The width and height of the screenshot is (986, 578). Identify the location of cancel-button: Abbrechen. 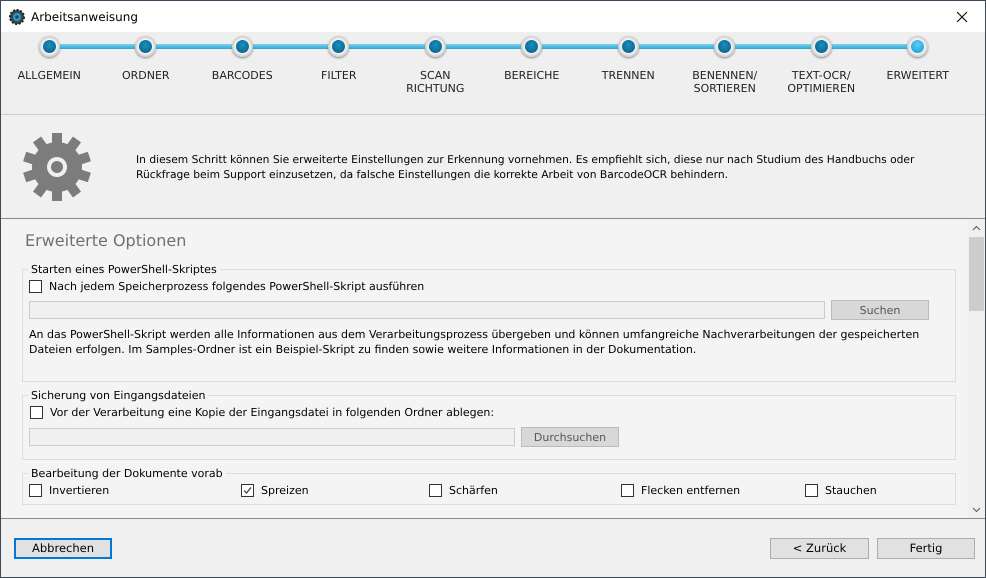
(63, 548).